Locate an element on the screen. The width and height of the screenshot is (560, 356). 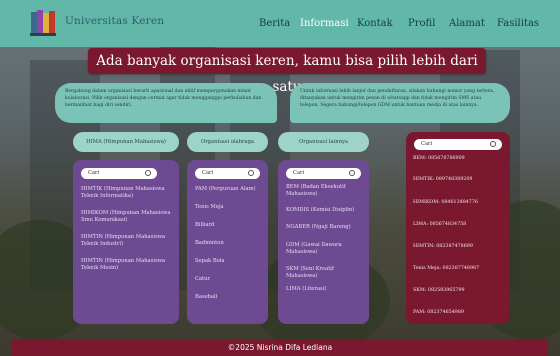
list-item: KOMDIS (Komisi Disiplin) is located at coordinates (325, 210).